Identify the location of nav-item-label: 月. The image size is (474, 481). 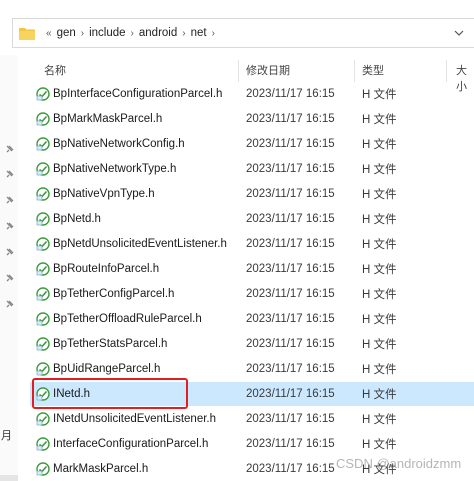
(6, 435).